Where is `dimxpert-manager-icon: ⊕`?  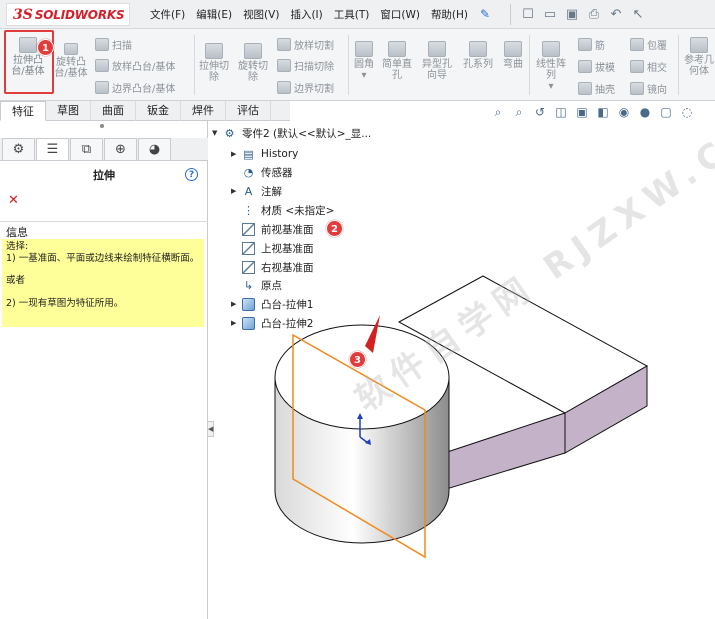
dimxpert-manager-icon: ⊕ is located at coordinates (120, 149).